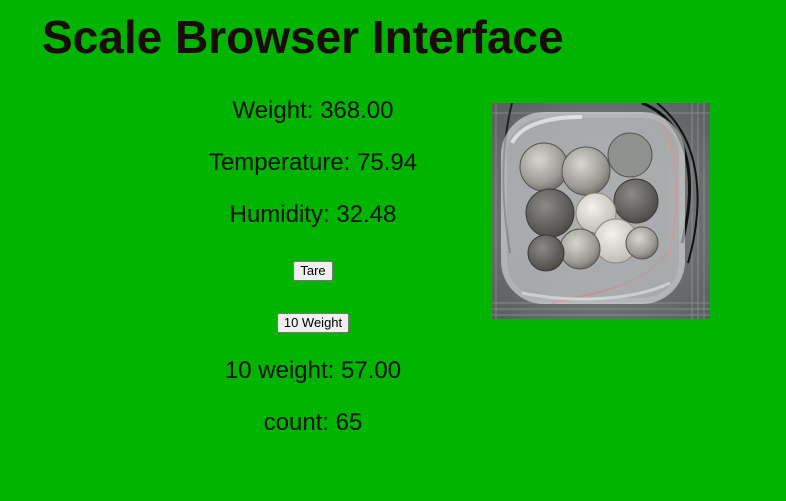  What do you see at coordinates (313, 110) in the screenshot?
I see `weight-reading: Weight: 368.00` at bounding box center [313, 110].